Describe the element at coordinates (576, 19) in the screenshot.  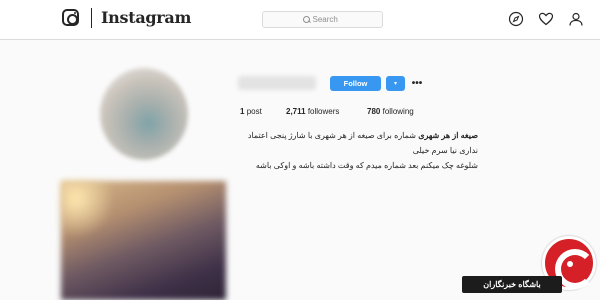
I see `user-icon` at that location.